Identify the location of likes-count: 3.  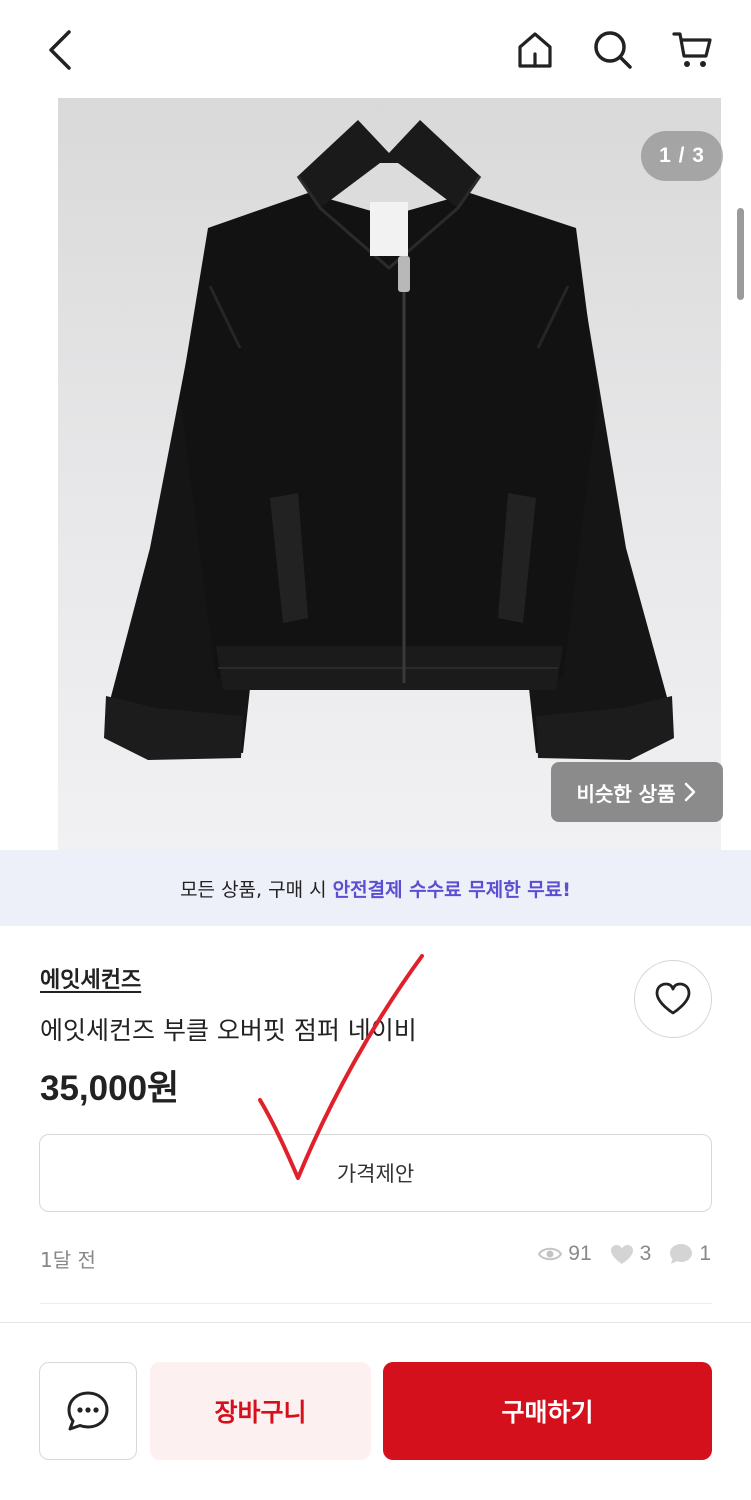
(645, 1253).